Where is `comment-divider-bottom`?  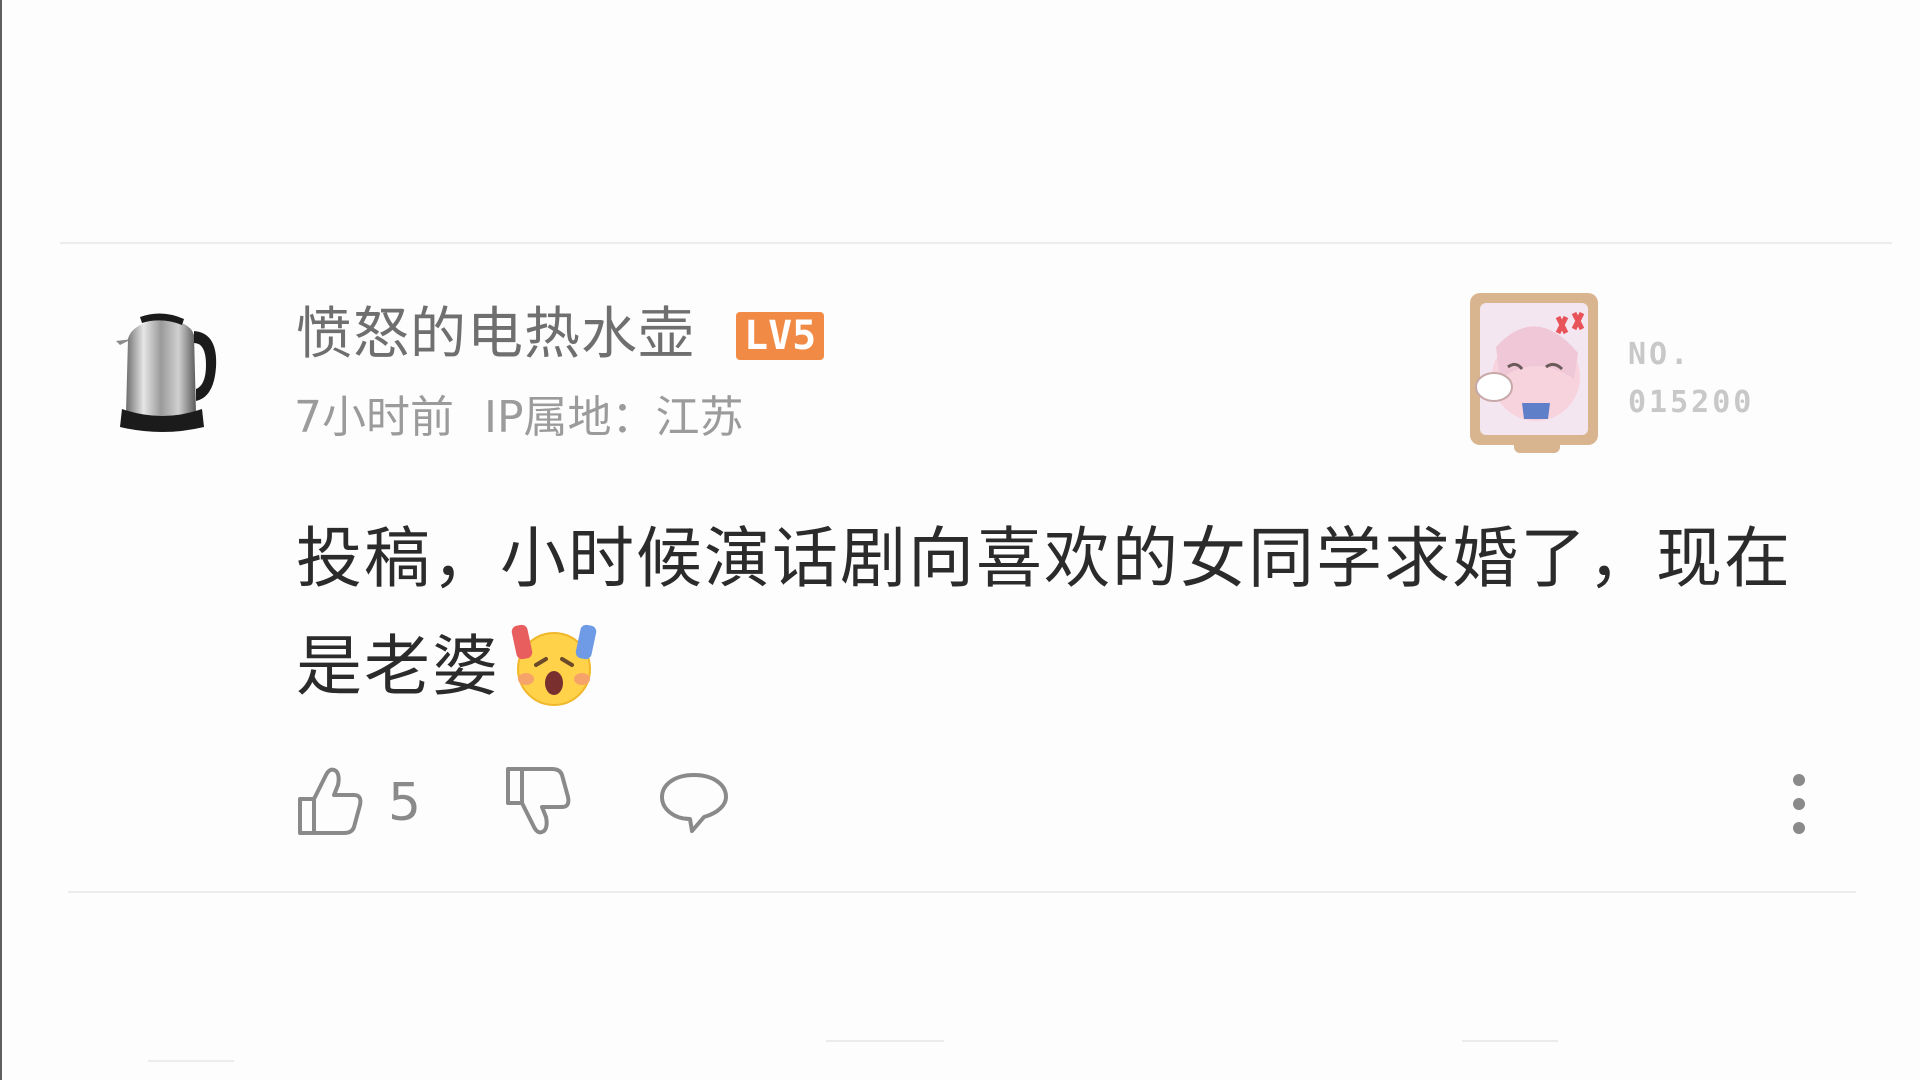
comment-divider-bottom is located at coordinates (962, 892).